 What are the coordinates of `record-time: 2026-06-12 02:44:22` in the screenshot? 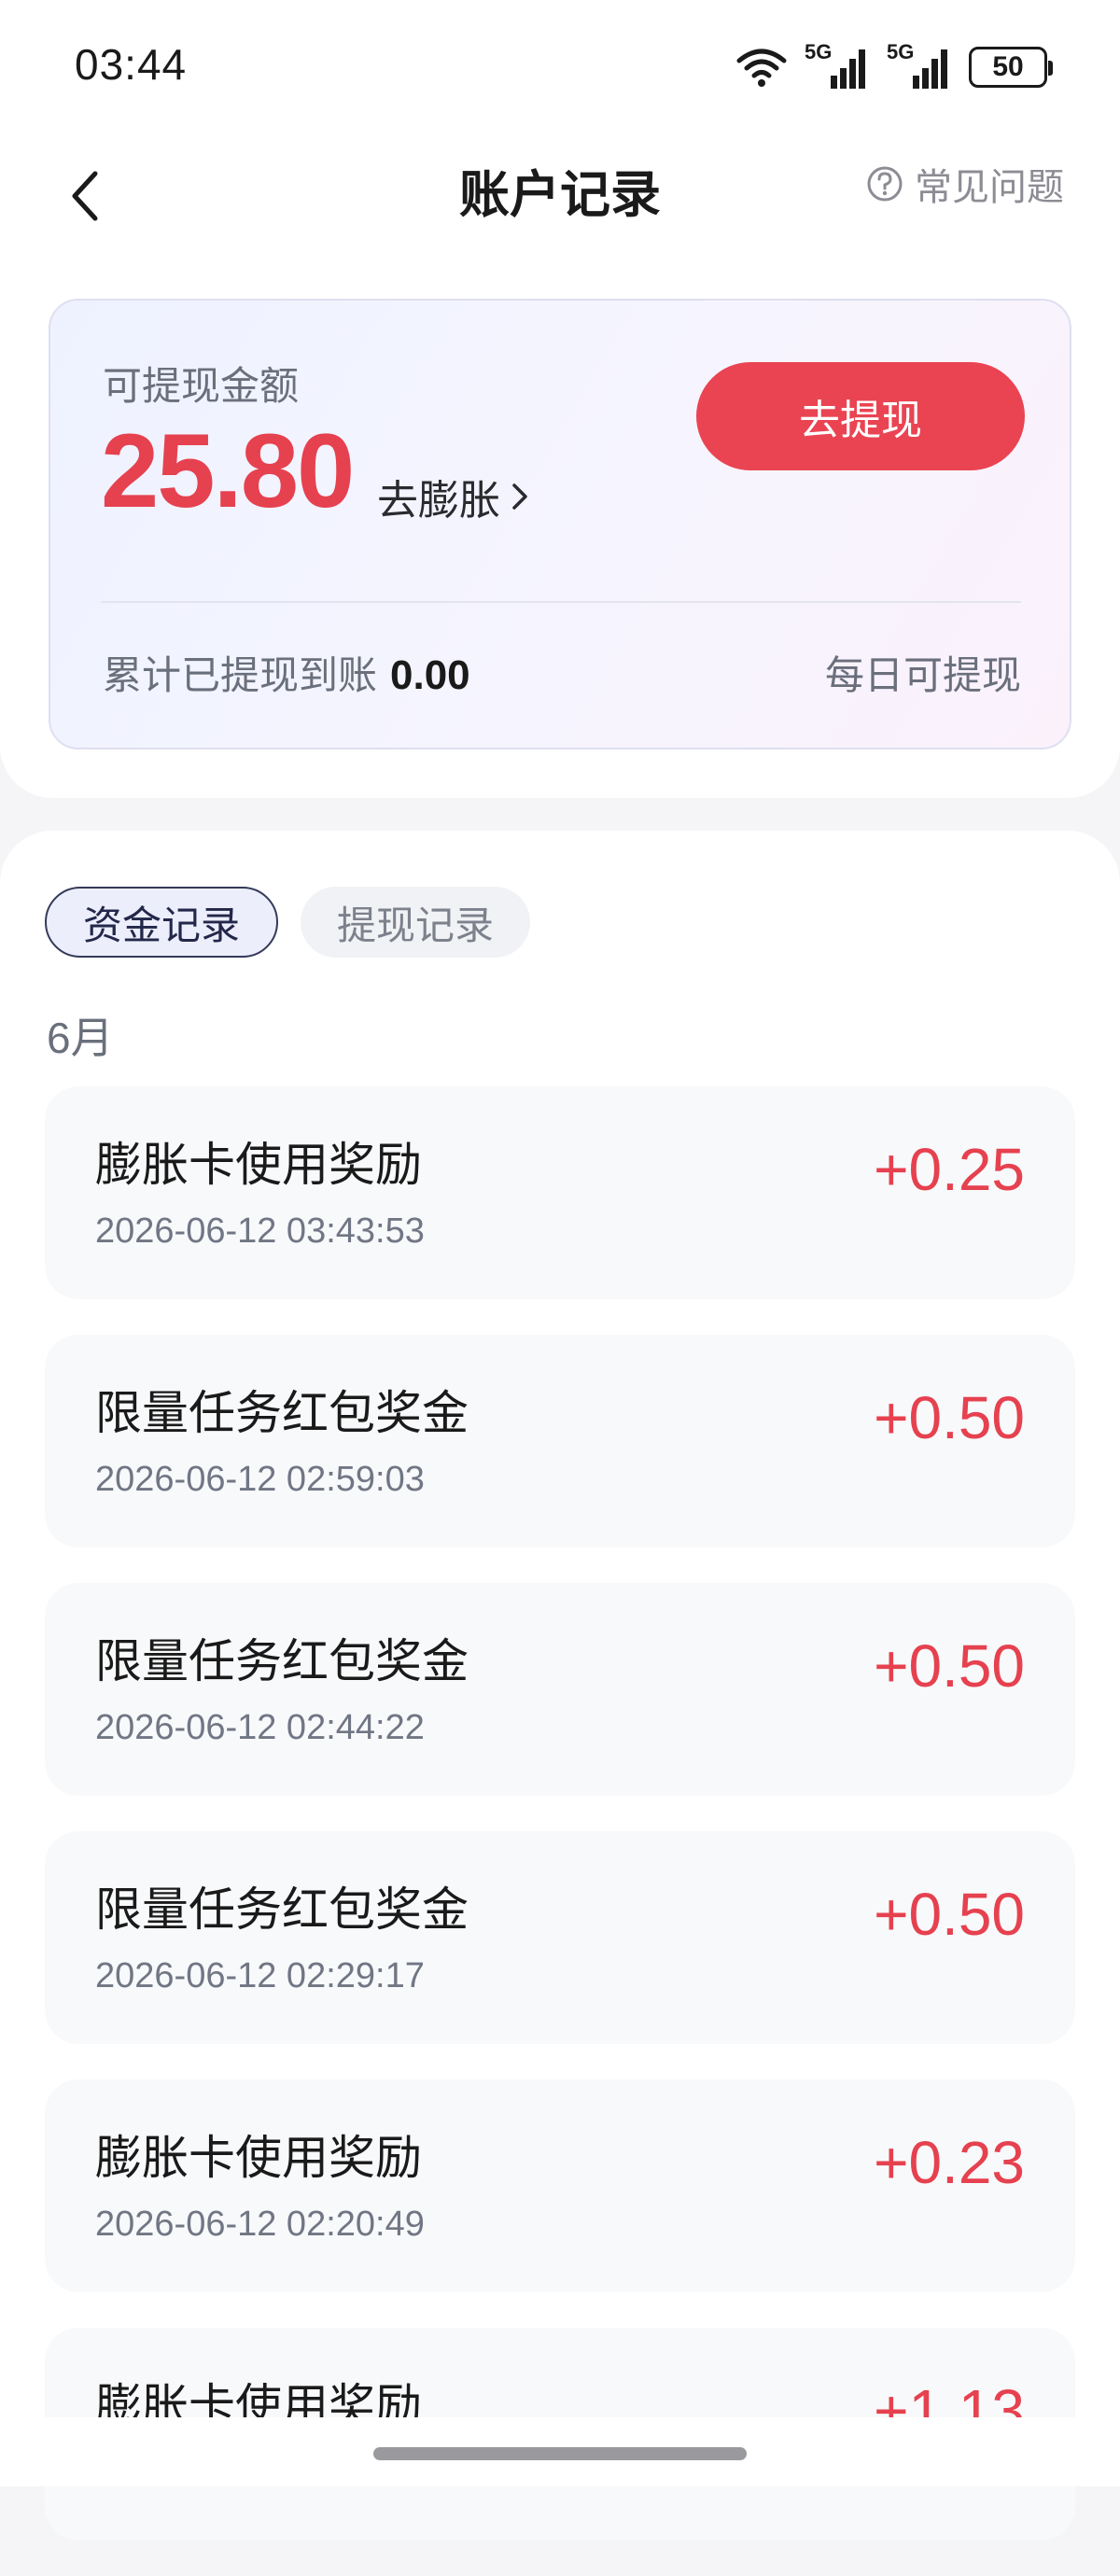 It's located at (260, 1727).